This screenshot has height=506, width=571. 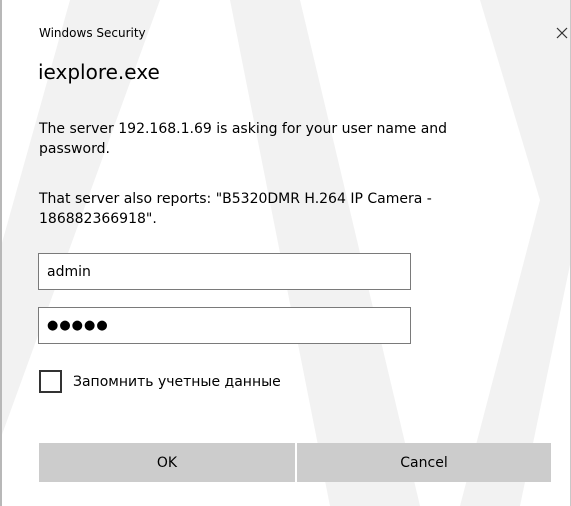 I want to click on cancel-button: Cancel, so click(x=424, y=462).